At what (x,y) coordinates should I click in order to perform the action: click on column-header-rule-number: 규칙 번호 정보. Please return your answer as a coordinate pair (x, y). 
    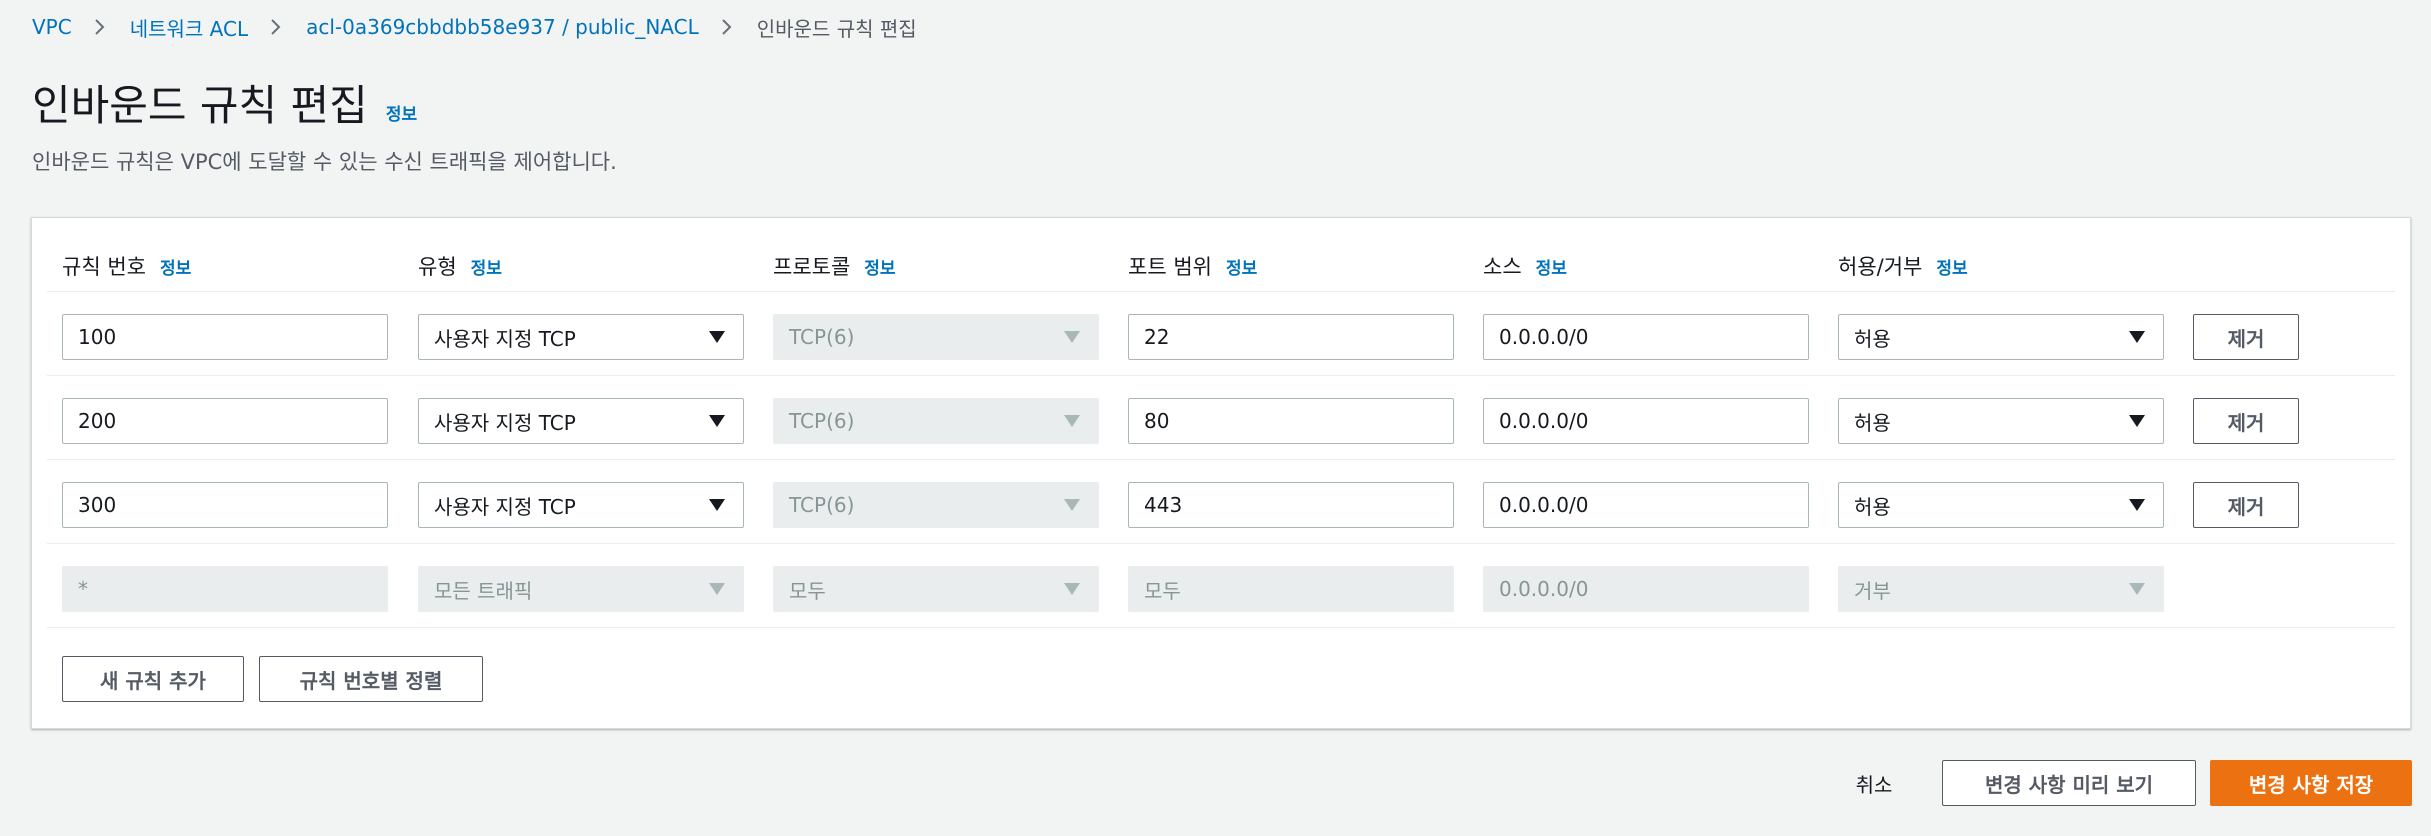
    Looking at the image, I should click on (126, 266).